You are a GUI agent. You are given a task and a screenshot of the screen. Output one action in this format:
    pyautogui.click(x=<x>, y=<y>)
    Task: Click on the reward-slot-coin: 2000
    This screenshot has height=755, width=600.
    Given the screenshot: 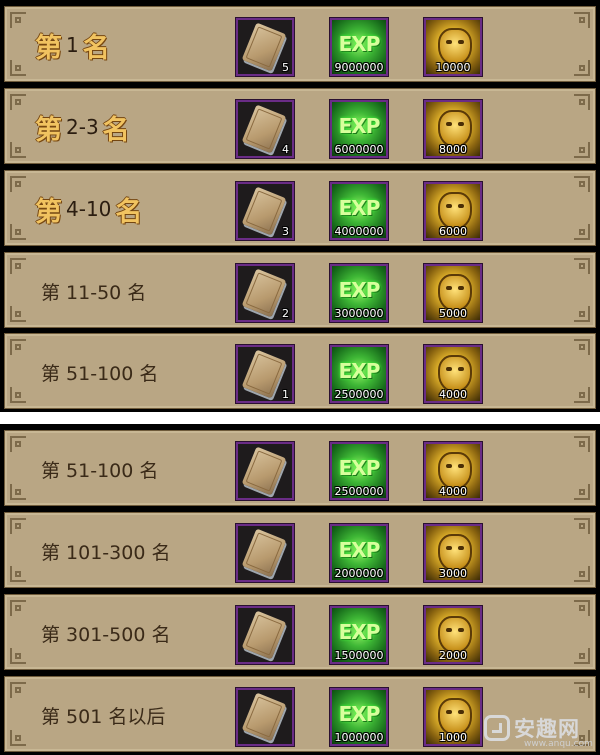 What is the action you would take?
    pyautogui.click(x=453, y=635)
    